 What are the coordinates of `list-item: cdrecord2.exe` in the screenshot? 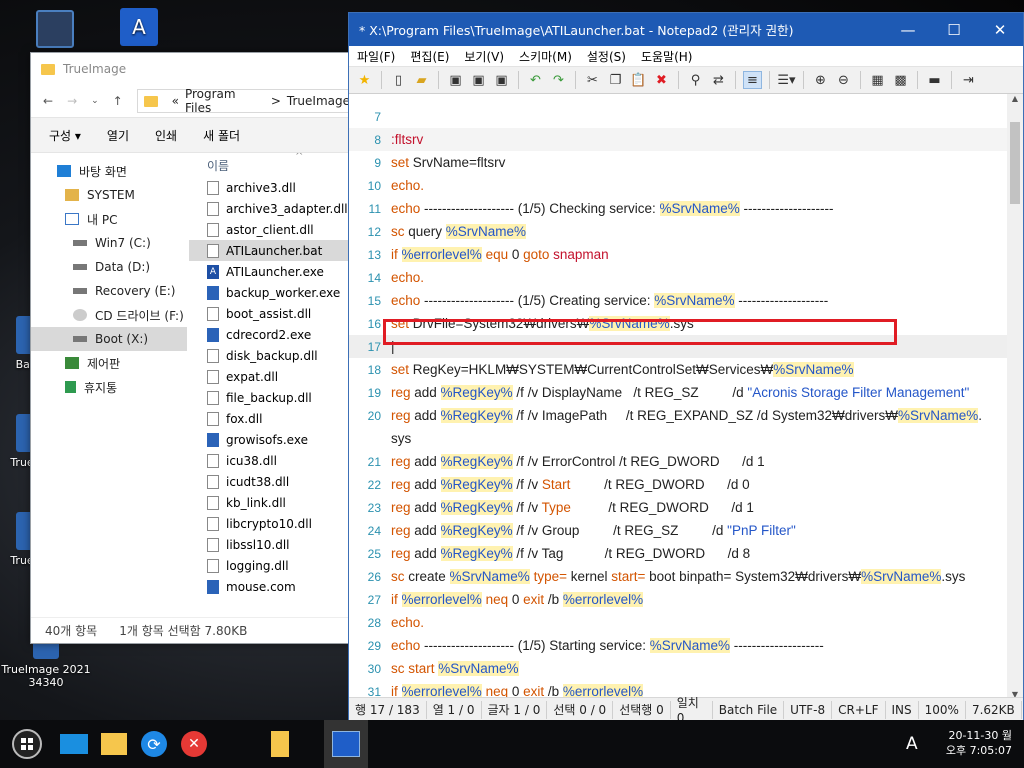 It's located at (271, 334).